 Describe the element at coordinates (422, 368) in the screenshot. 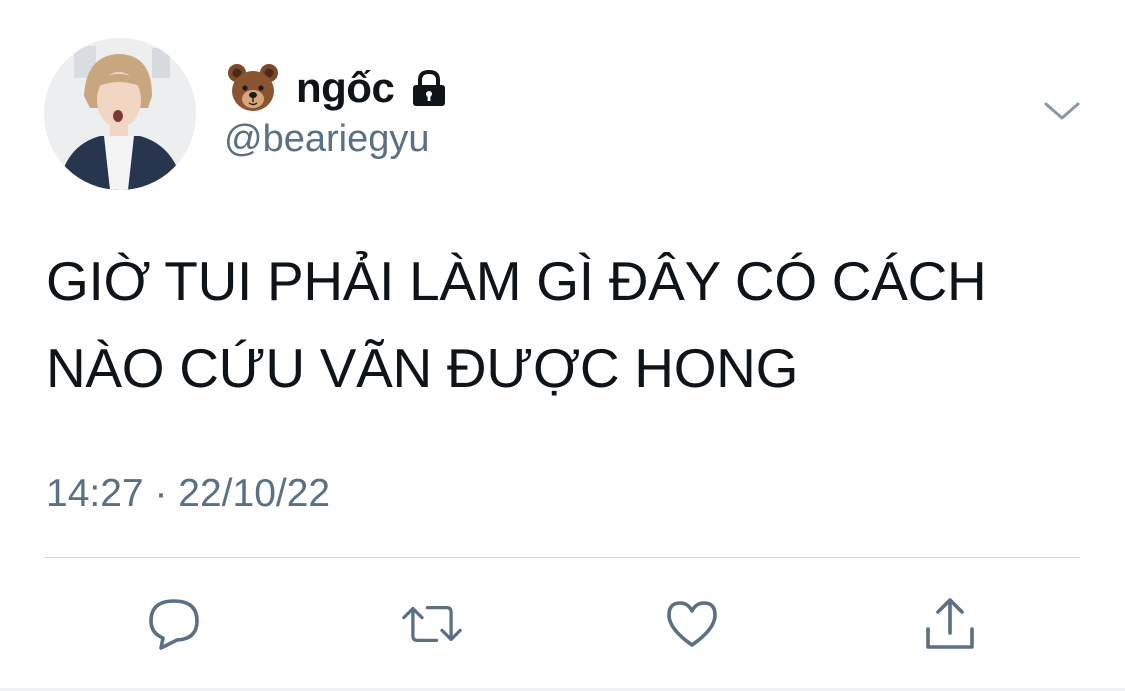

I see `tweet-text-line: NÀO CỨU VÃN ĐƯỢC HONG` at that location.